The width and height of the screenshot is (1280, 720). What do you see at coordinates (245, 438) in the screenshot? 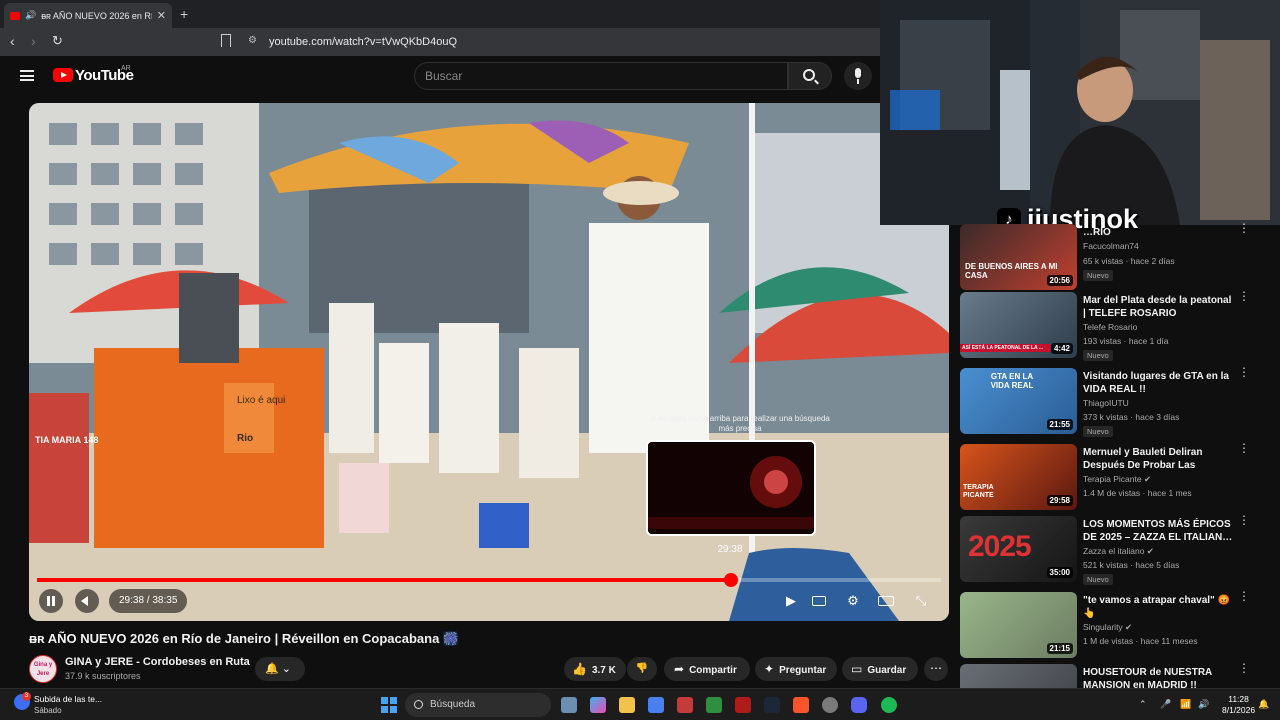
I see `bin-sign-brand: Rio` at bounding box center [245, 438].